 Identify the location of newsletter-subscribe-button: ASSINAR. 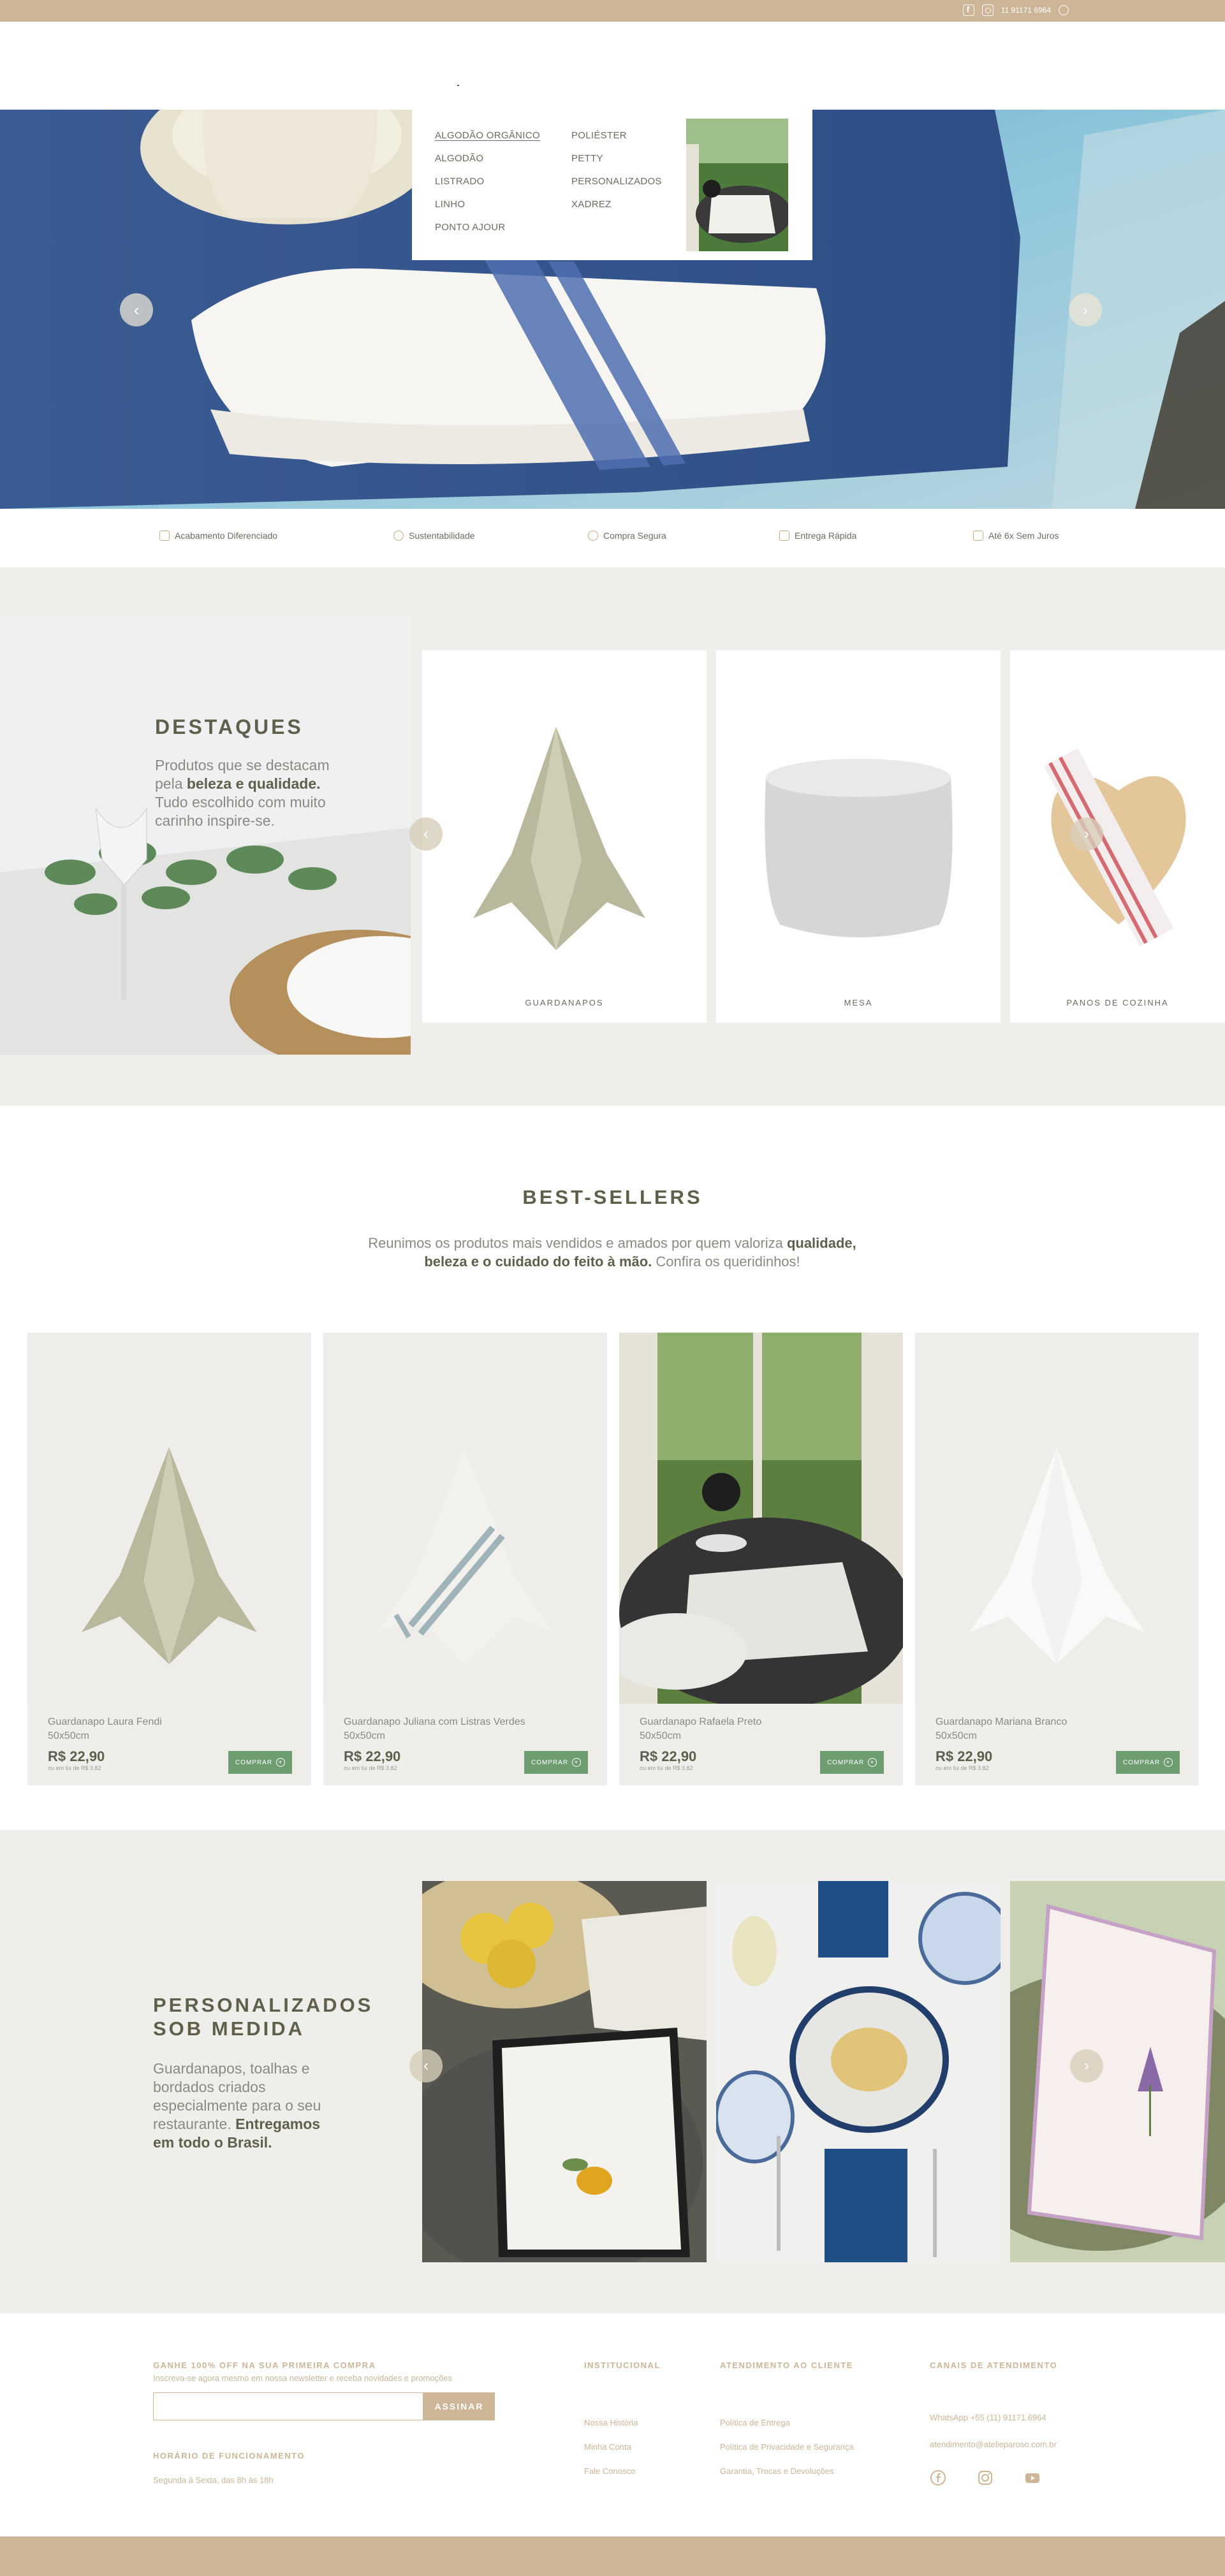
(459, 2406).